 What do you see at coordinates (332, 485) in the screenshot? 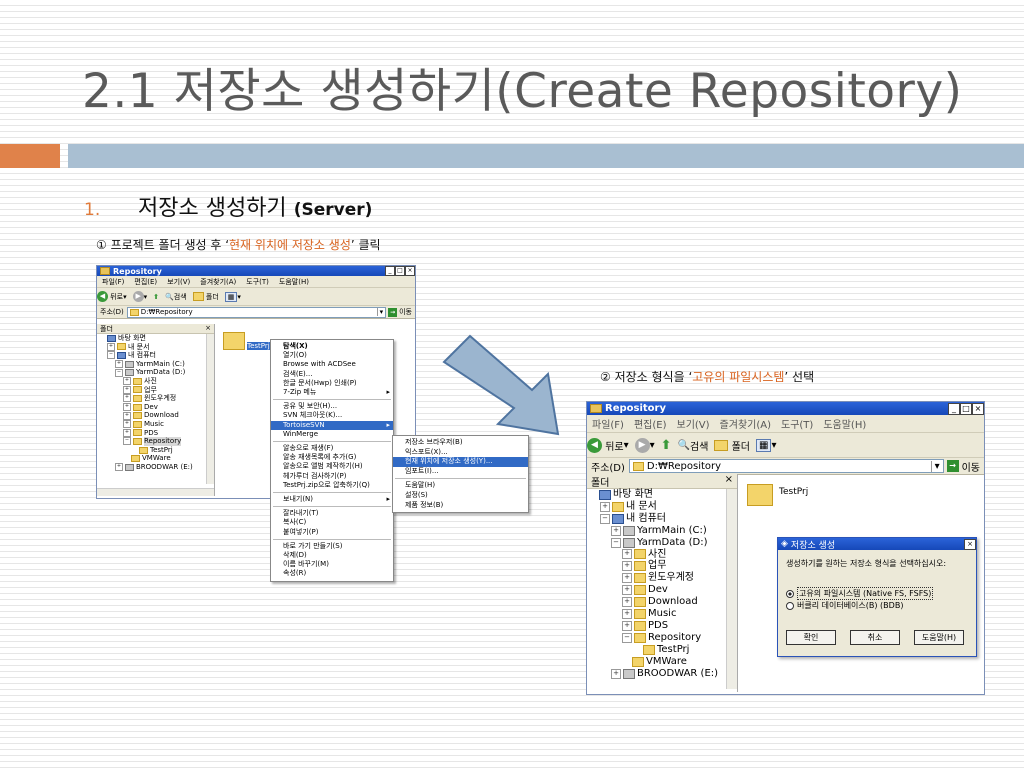
I see `context-menu-item: TestPrj.zip으로 압축하기(Q)` at bounding box center [332, 485].